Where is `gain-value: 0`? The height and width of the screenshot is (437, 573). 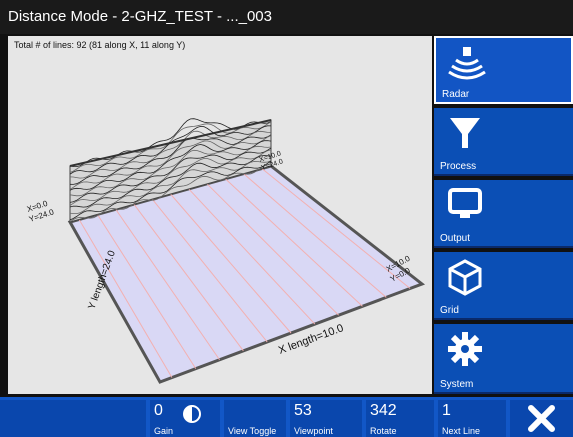
gain-value: 0 is located at coordinates (158, 410).